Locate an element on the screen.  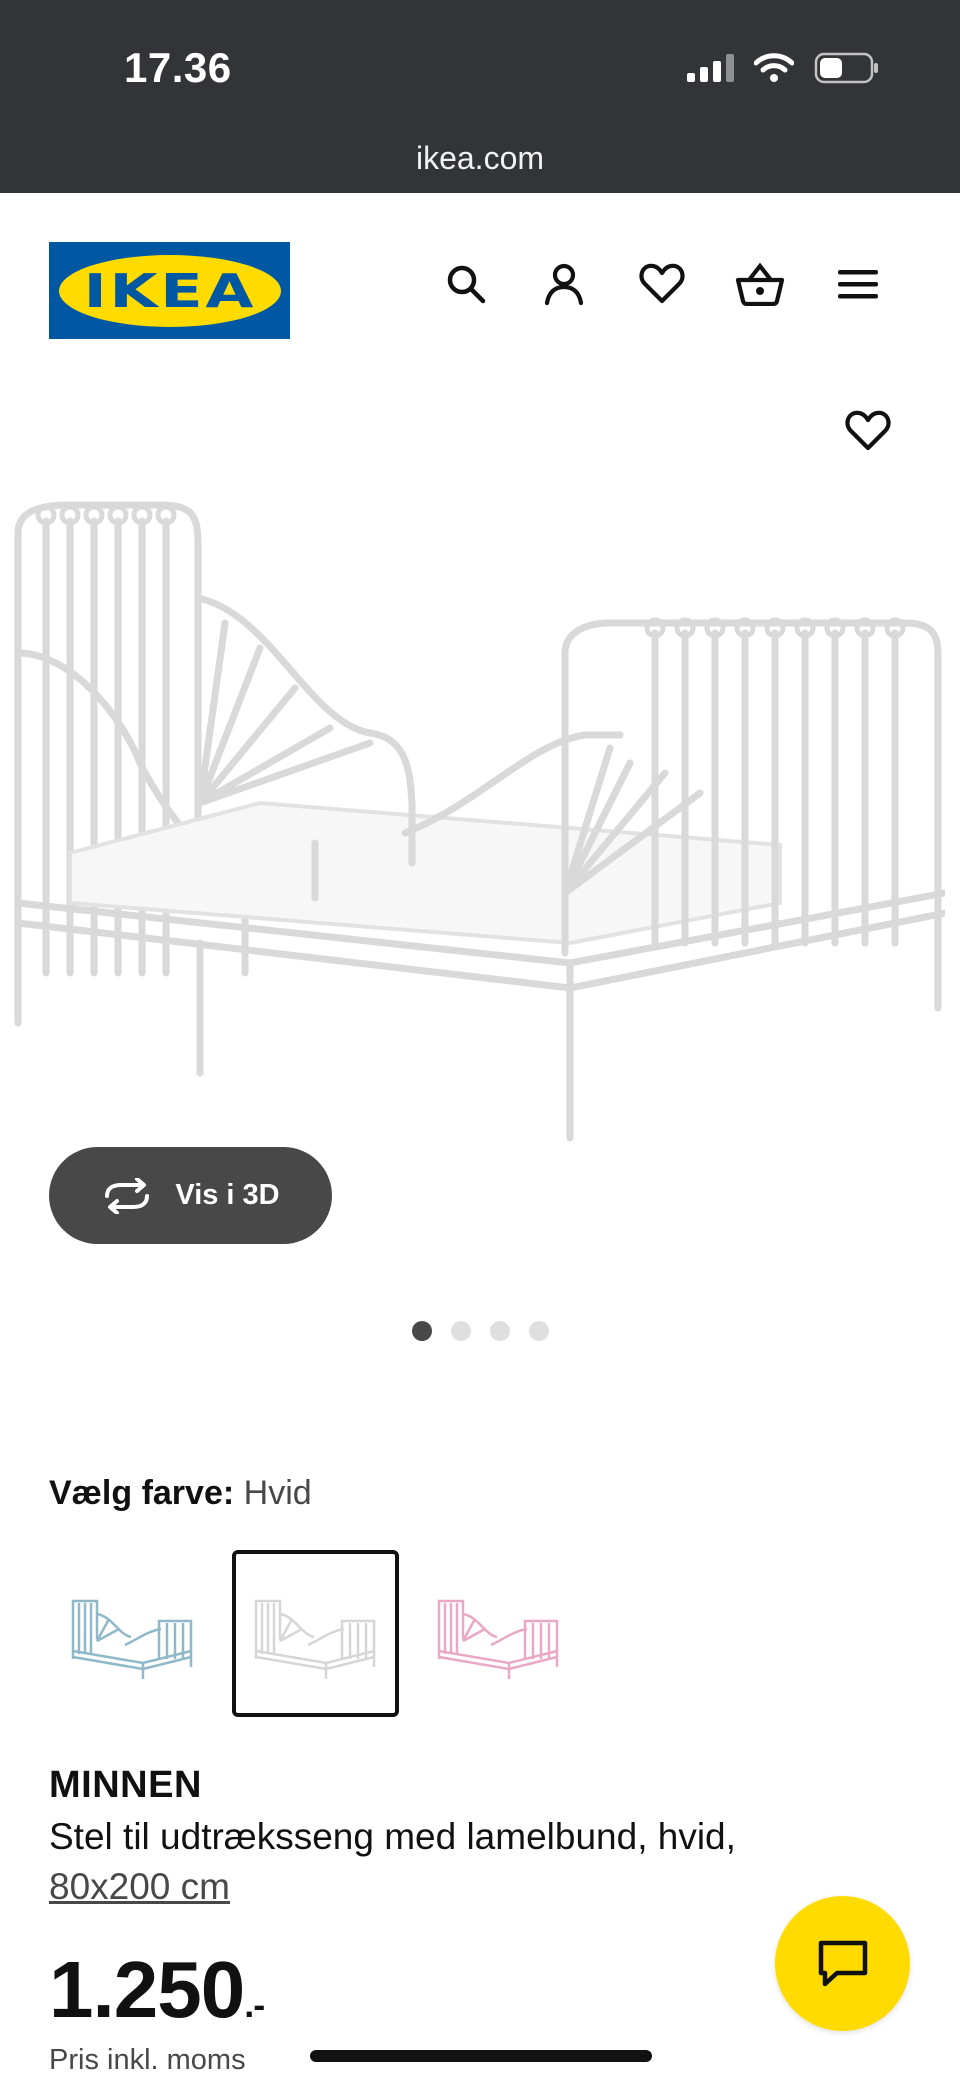
color-selector-label: Vælg farve: Hvid is located at coordinates (180, 1493).